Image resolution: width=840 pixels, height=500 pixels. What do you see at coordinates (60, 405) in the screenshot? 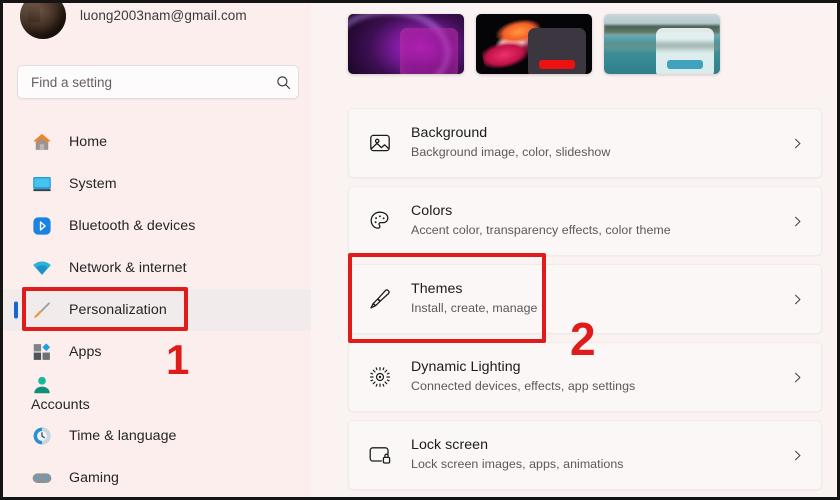
I see `sidebar-item-label: Accounts` at bounding box center [60, 405].